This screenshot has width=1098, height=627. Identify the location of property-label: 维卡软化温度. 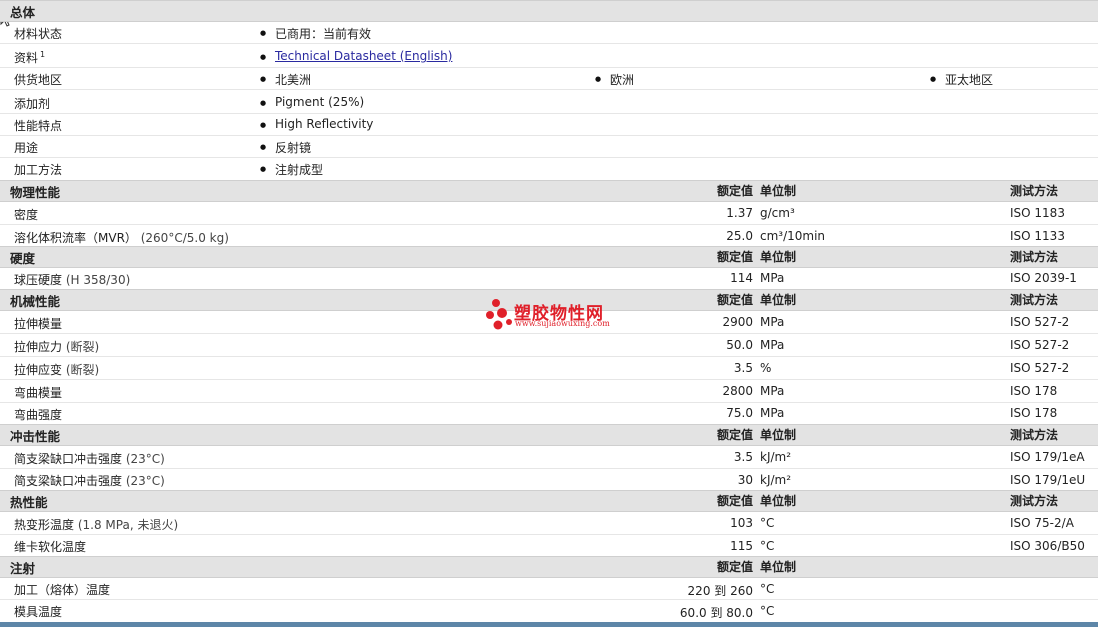
(50, 547).